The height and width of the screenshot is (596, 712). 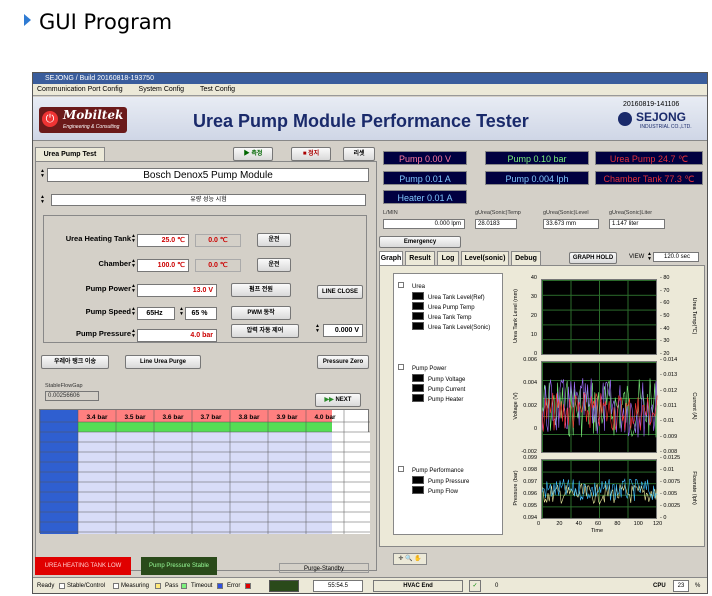 What do you see at coordinates (496, 224) in the screenshot?
I see `sonic-temp-value: 28.0183` at bounding box center [496, 224].